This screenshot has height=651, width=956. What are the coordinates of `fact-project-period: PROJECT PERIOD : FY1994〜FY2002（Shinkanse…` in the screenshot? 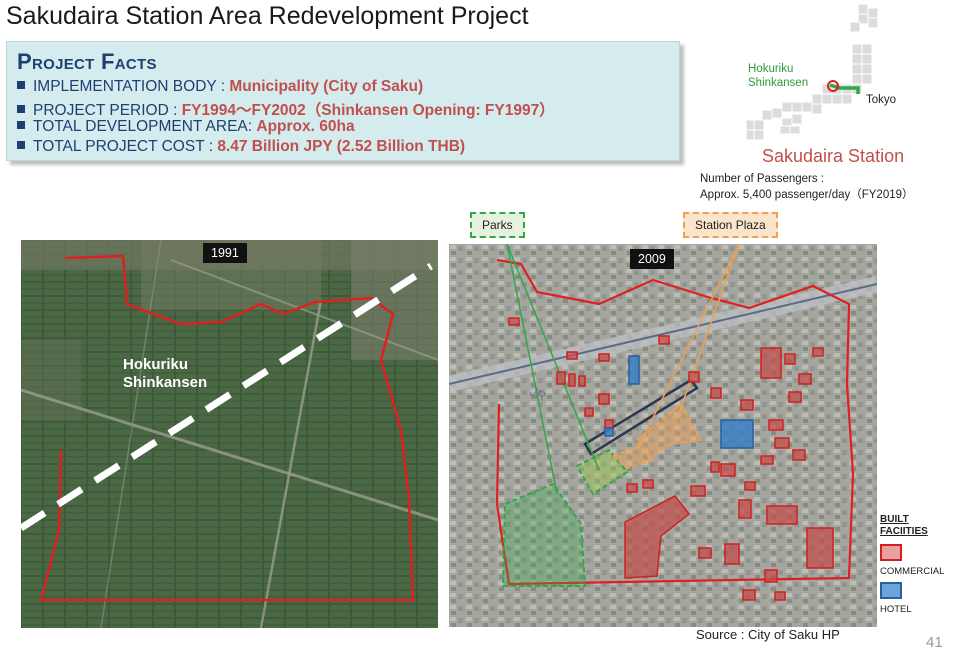 It's located at (286, 109).